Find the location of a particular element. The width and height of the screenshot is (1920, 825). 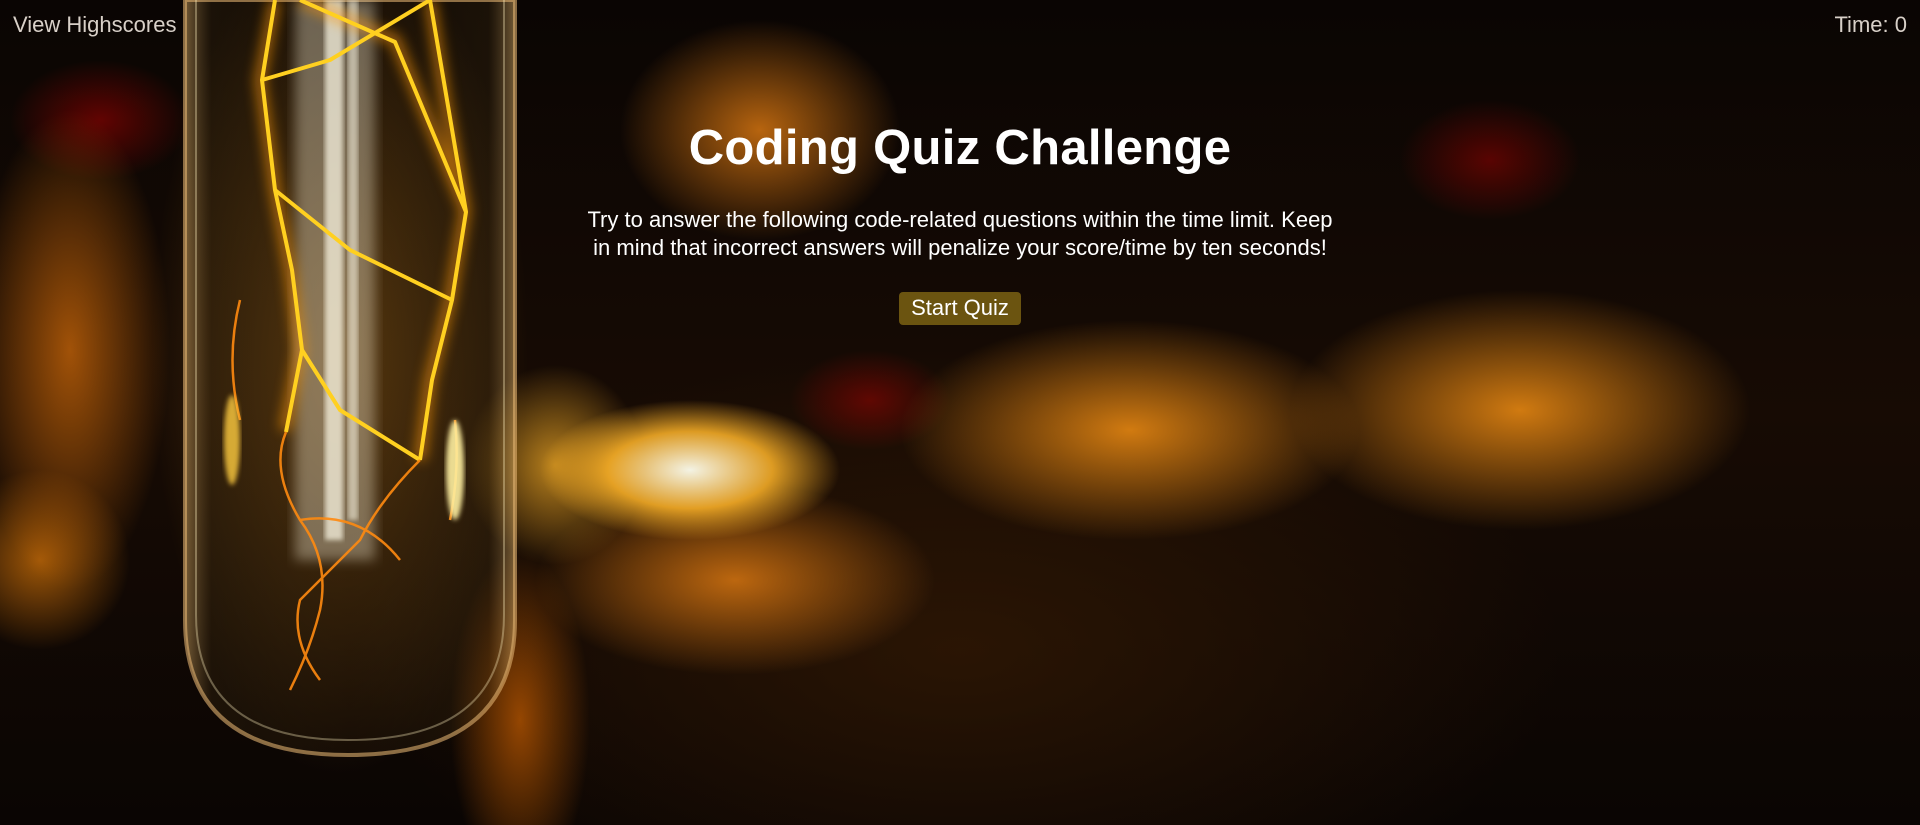

timer-label: Time: is located at coordinates (1861, 24).